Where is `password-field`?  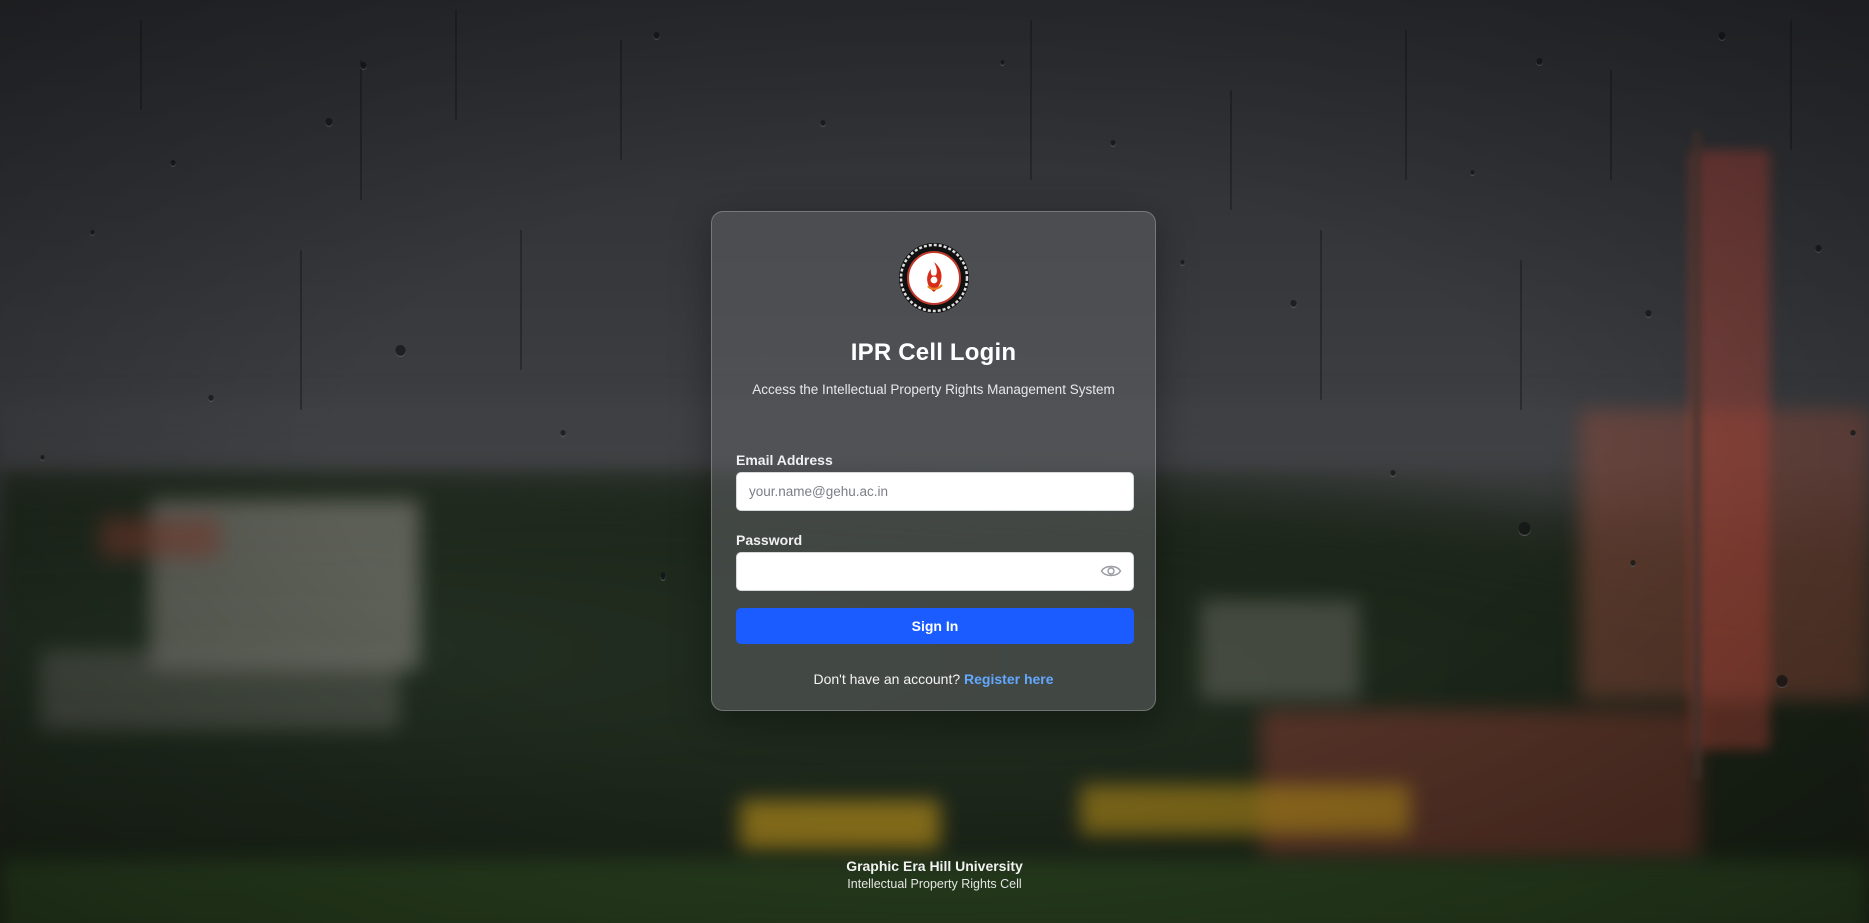 password-field is located at coordinates (935, 571).